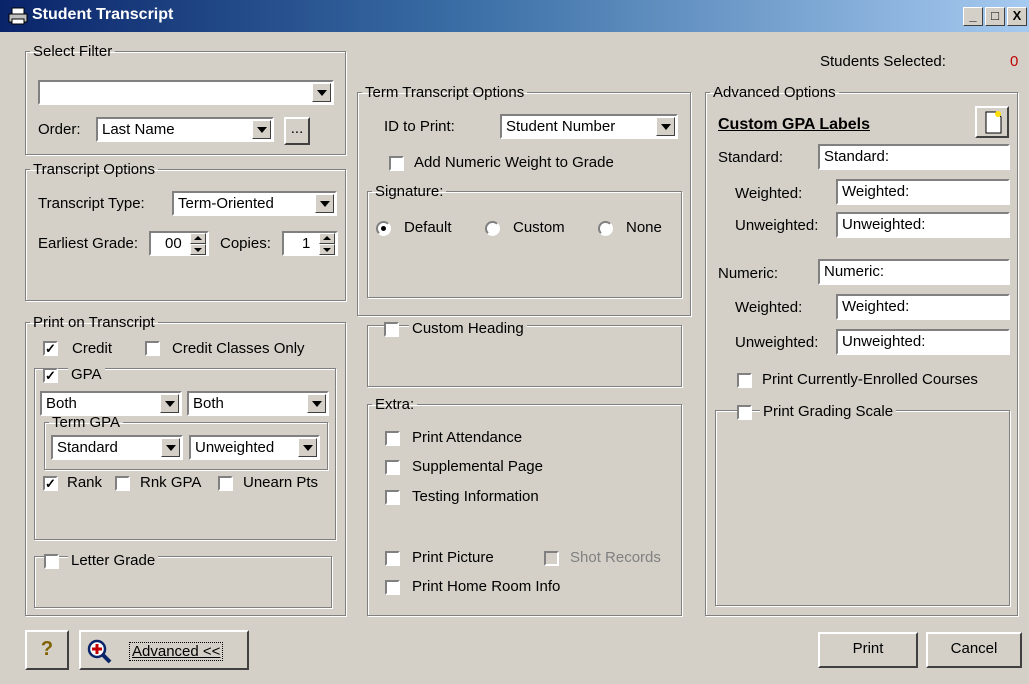  Describe the element at coordinates (117, 447) in the screenshot. I see `term-gpa-select-1: Standard` at that location.